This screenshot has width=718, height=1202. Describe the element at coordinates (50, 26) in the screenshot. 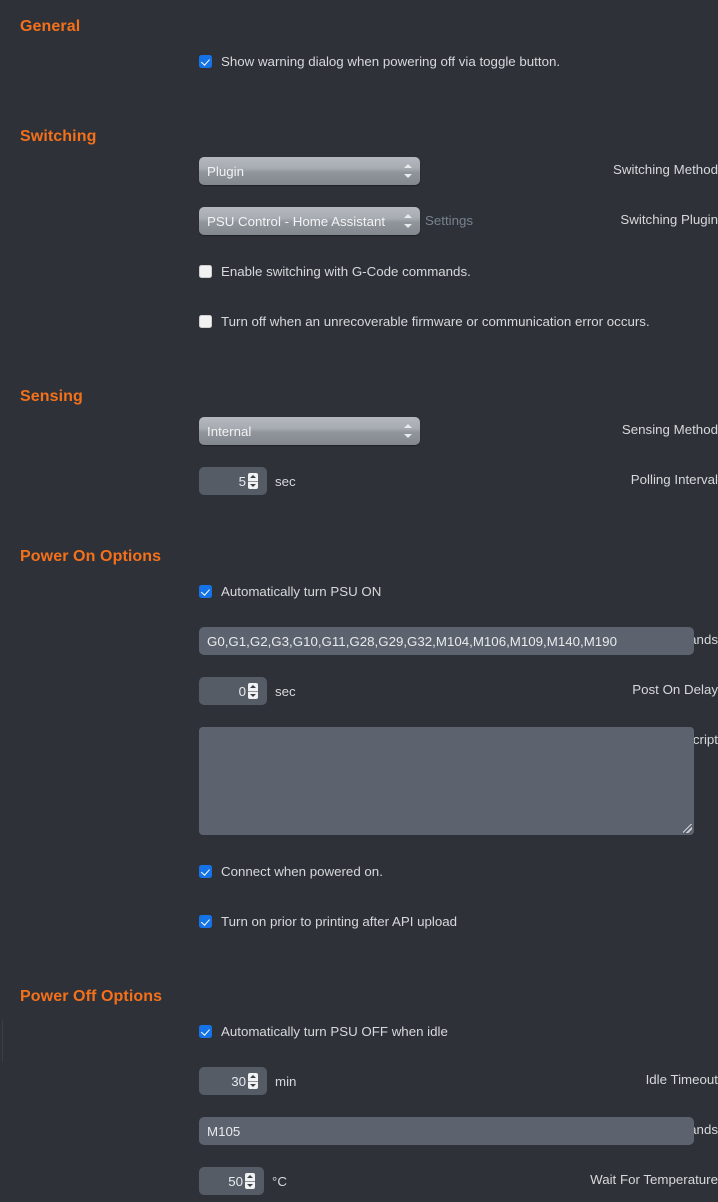

I see `section-title-general: General` at that location.